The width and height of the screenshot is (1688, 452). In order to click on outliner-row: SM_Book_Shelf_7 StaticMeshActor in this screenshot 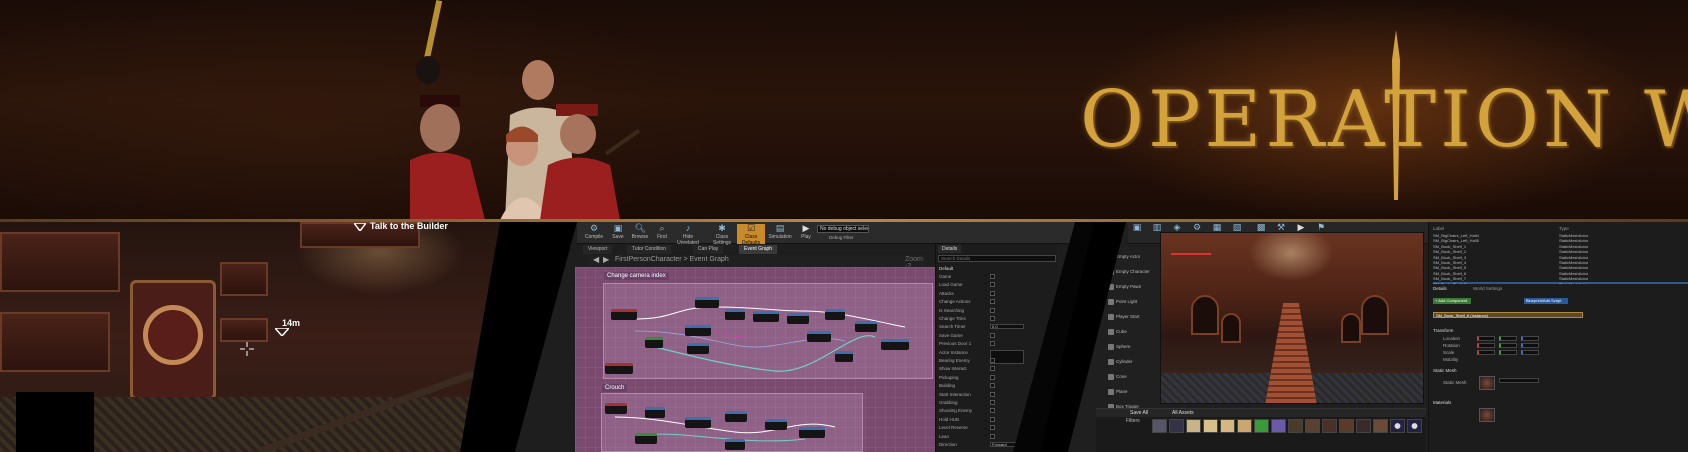, I will do `click(1560, 278)`.